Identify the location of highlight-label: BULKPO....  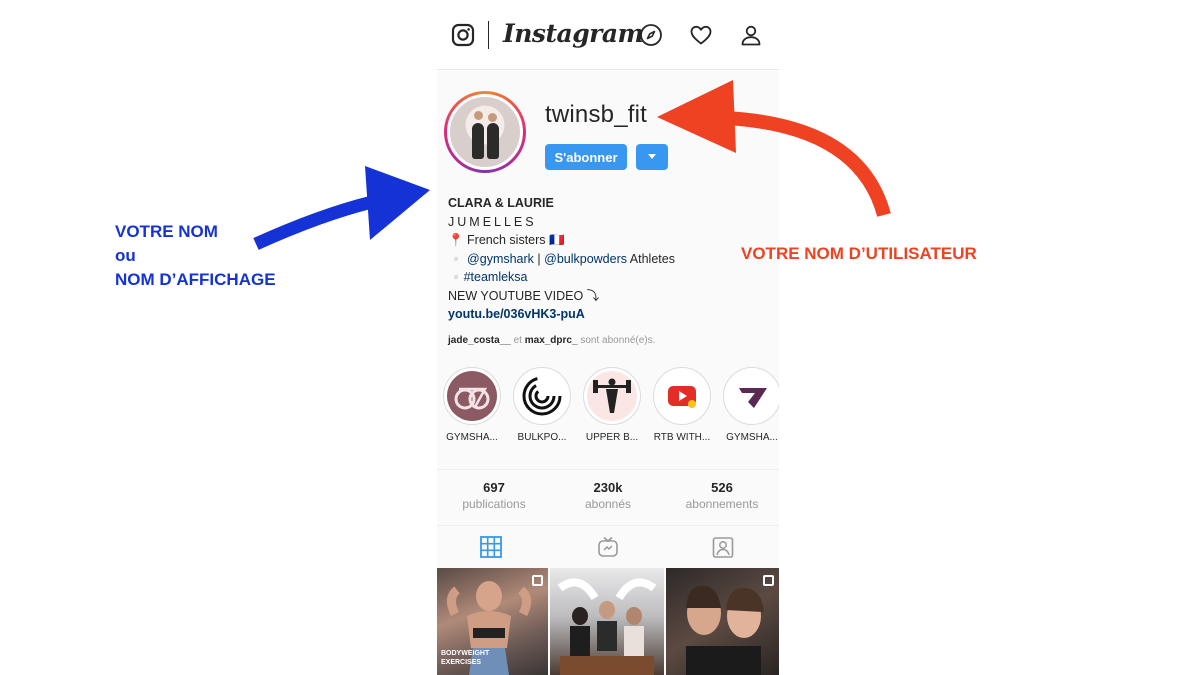
(542, 437).